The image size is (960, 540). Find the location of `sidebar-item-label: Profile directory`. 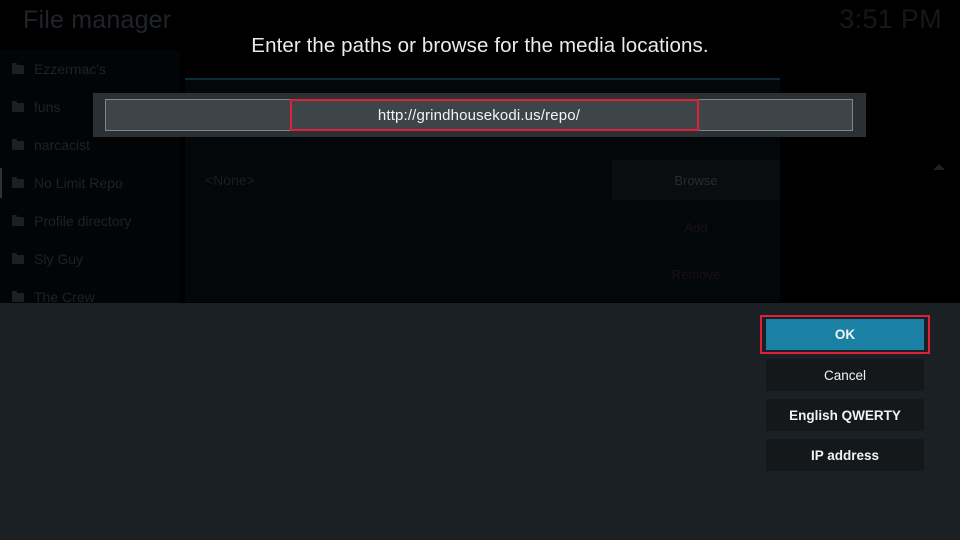

sidebar-item-label: Profile directory is located at coordinates (83, 221).